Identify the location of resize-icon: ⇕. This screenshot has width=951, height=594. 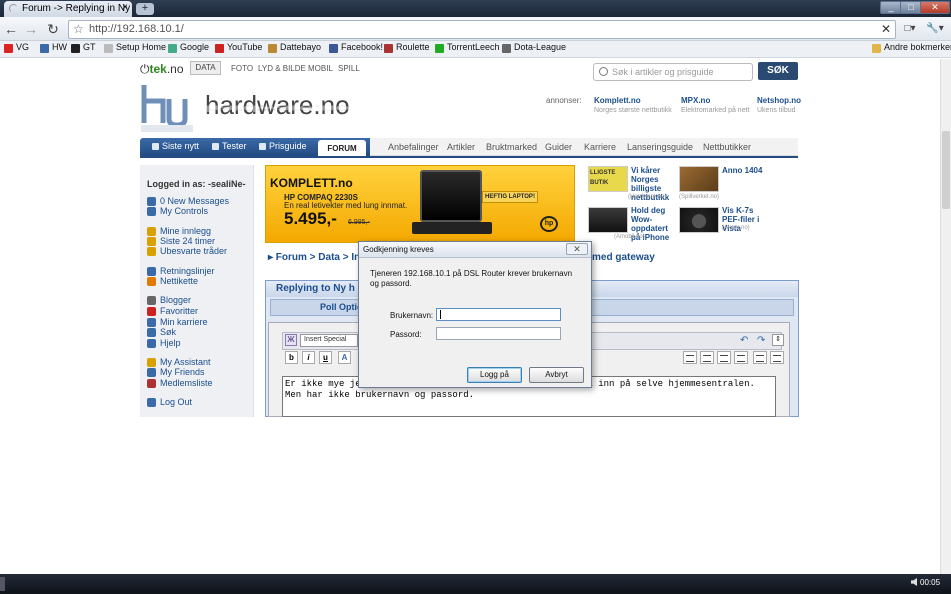
(778, 340).